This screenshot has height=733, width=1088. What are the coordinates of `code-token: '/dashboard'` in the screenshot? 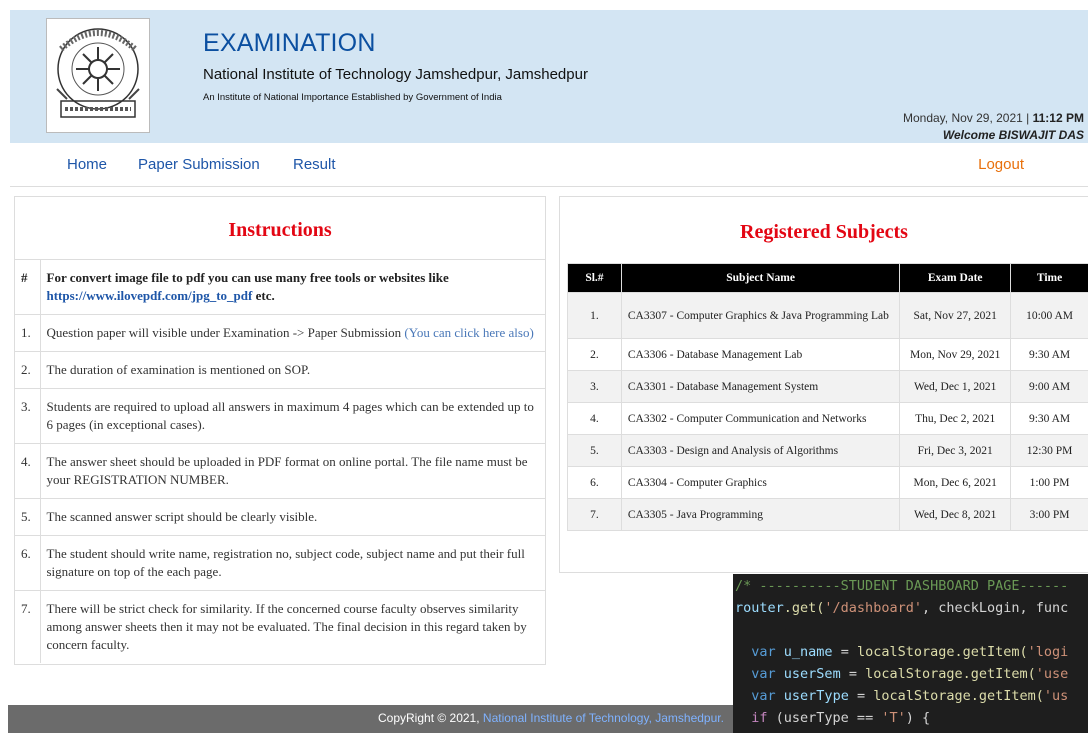 It's located at (873, 608).